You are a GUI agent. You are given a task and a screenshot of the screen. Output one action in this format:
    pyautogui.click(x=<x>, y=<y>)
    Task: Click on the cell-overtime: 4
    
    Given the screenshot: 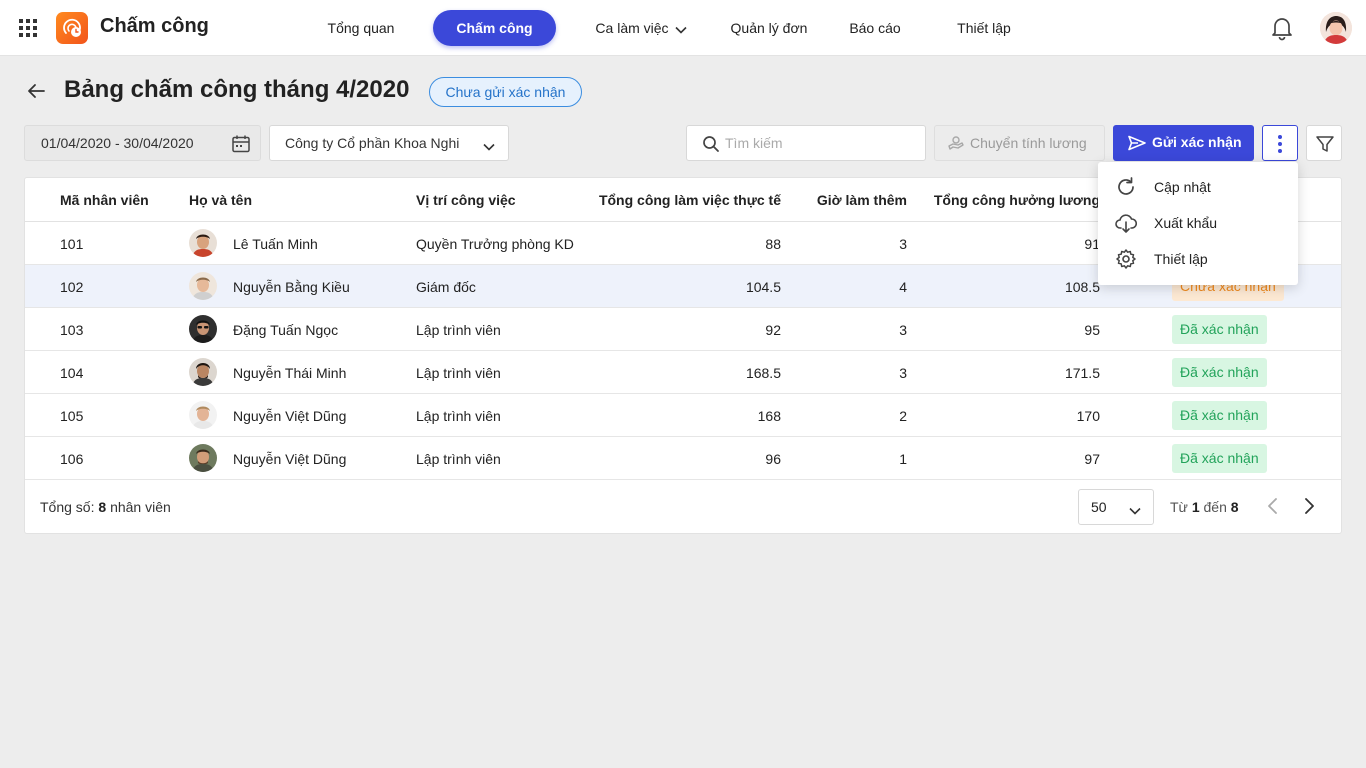 What is the action you would take?
    pyautogui.click(x=903, y=287)
    